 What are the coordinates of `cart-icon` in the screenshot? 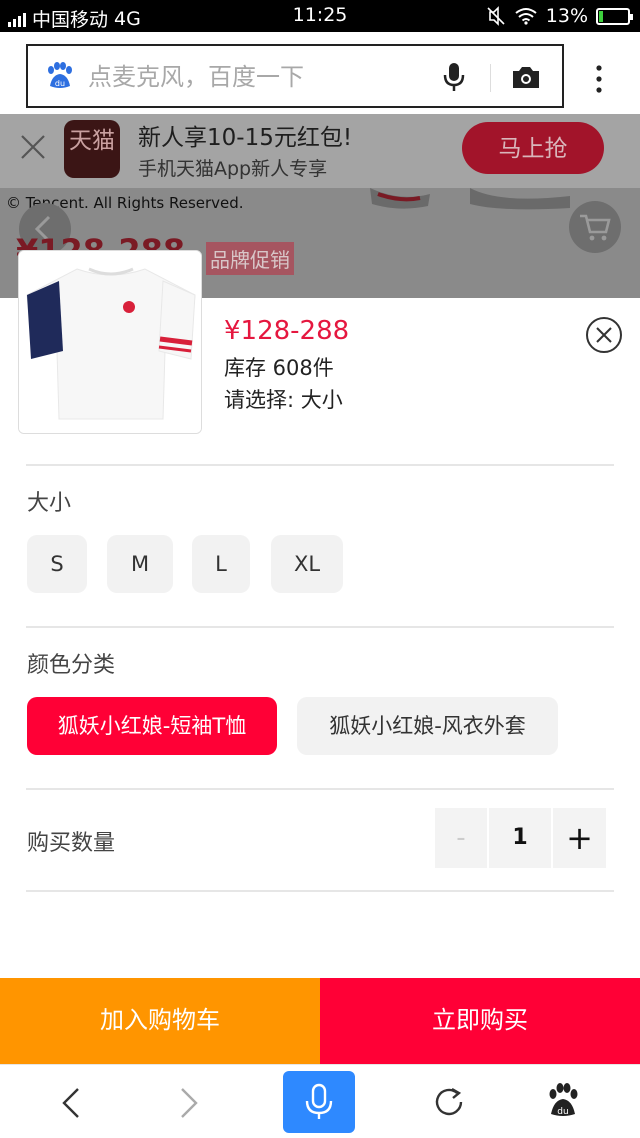 It's located at (595, 227).